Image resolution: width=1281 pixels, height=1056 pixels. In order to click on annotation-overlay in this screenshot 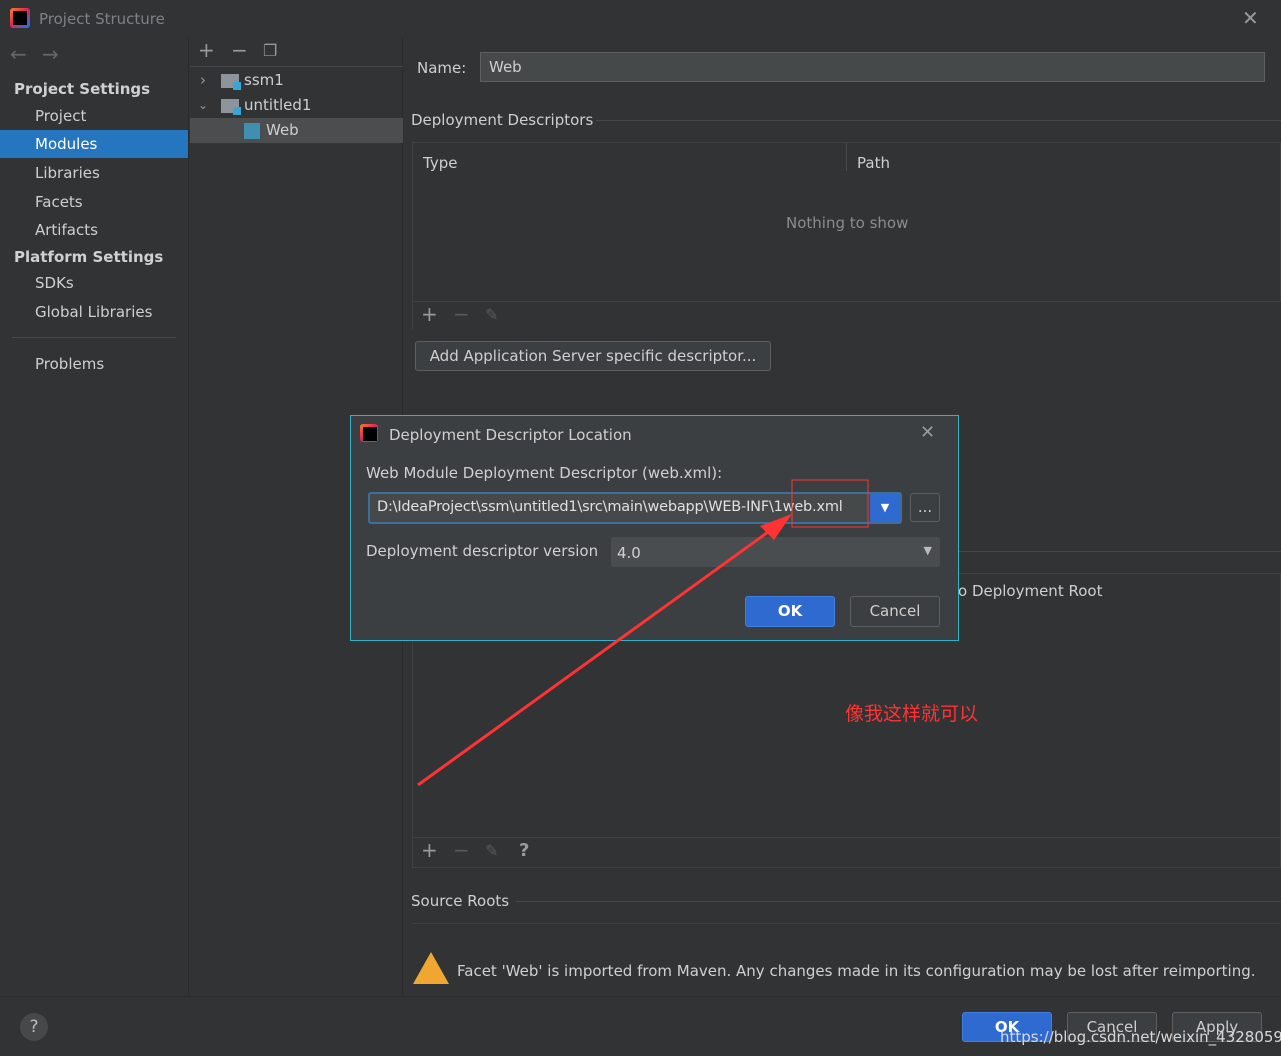, I will do `click(643, 633)`.